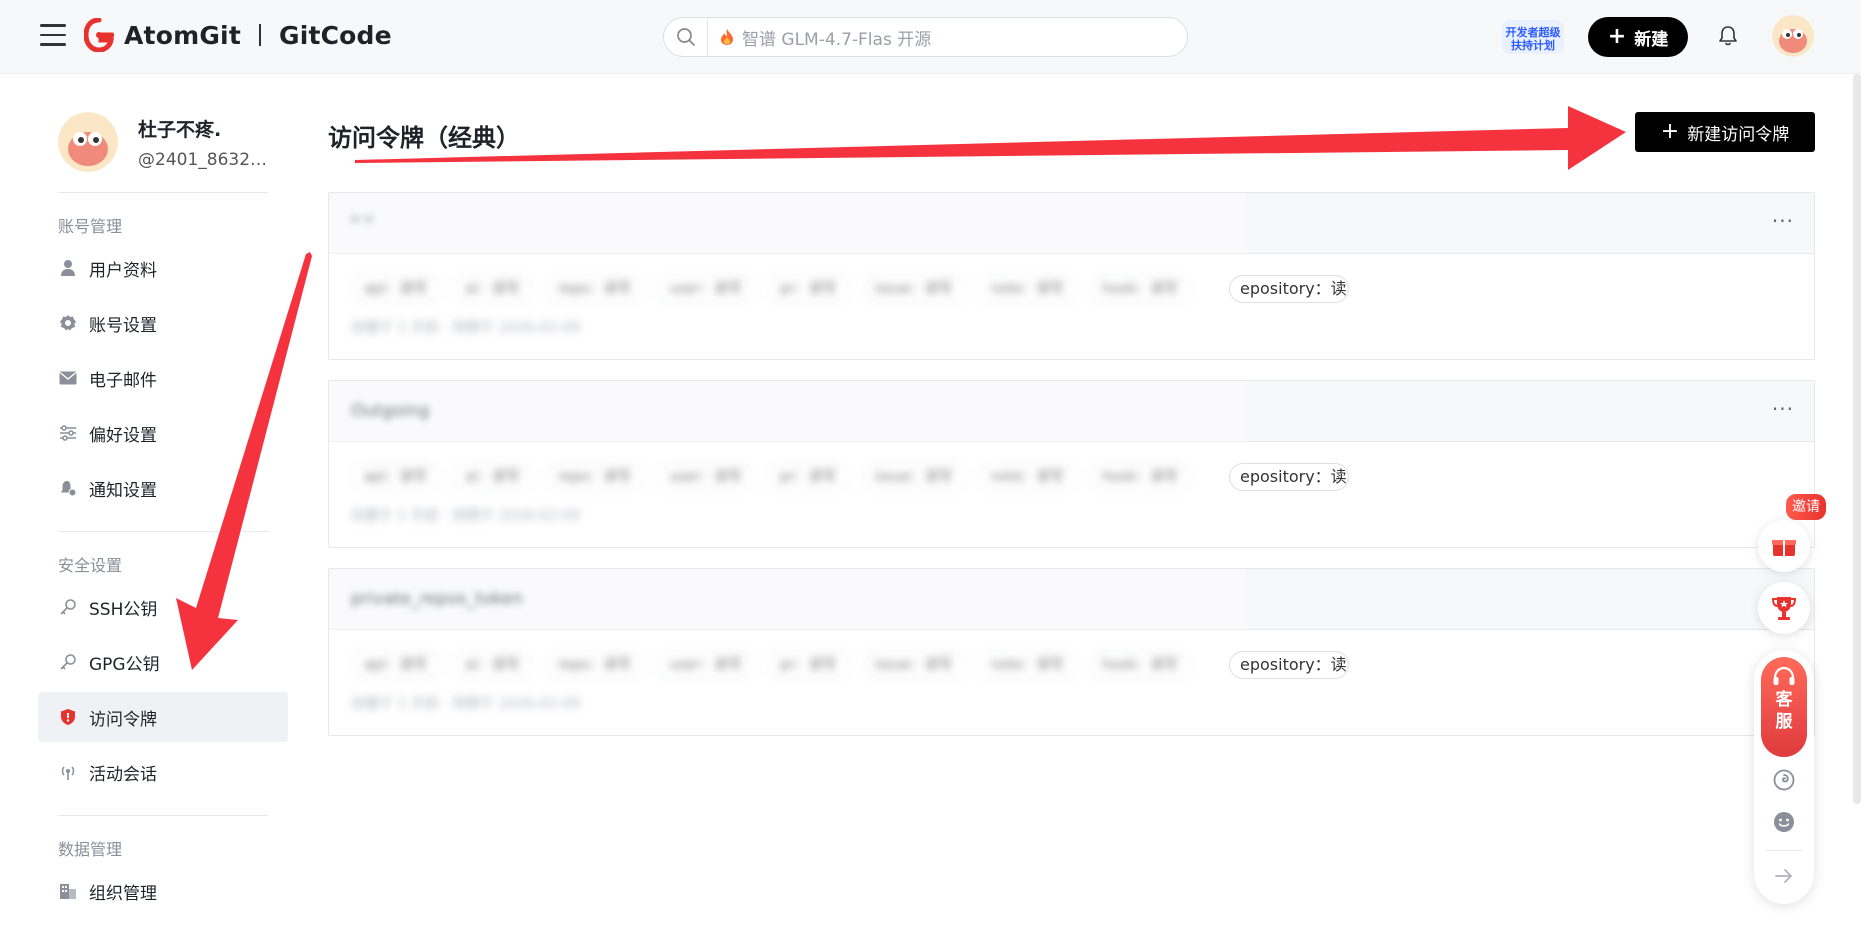 The width and height of the screenshot is (1861, 932). I want to click on panel-divider, so click(1784, 850).